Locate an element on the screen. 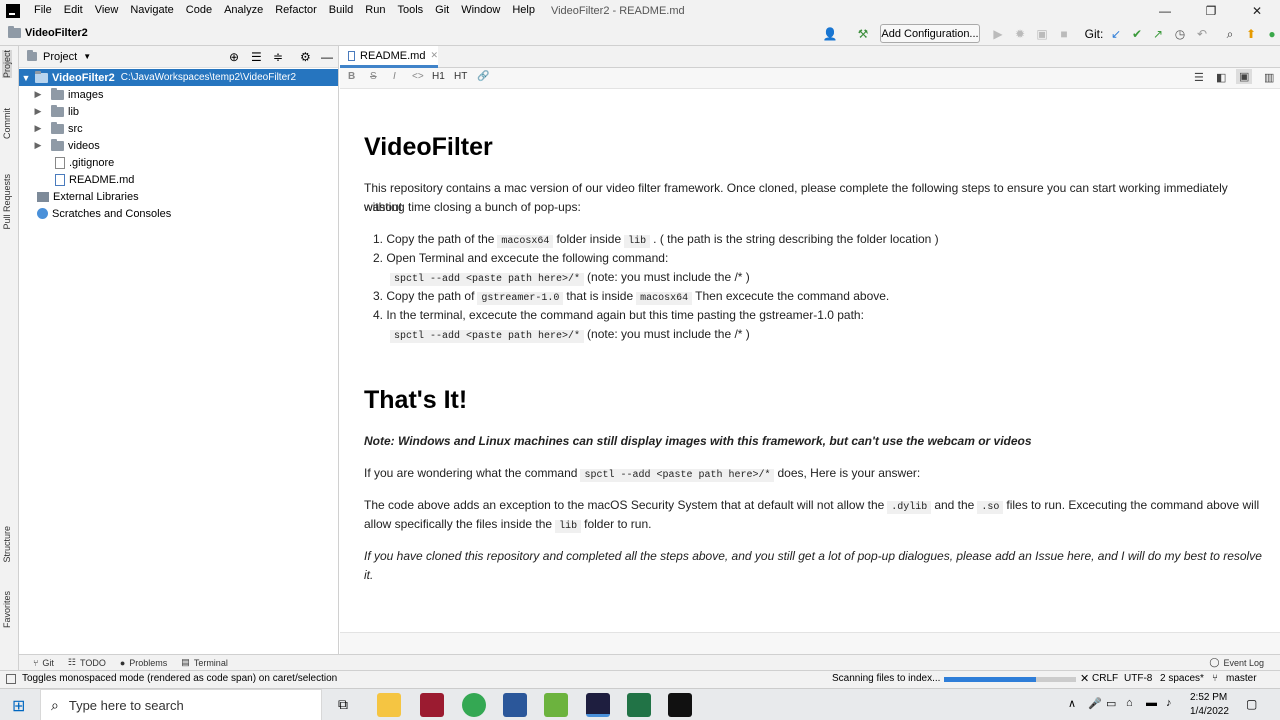 This screenshot has width=1280, height=720. microphone-icon: 🎤 is located at coordinates (1095, 703).